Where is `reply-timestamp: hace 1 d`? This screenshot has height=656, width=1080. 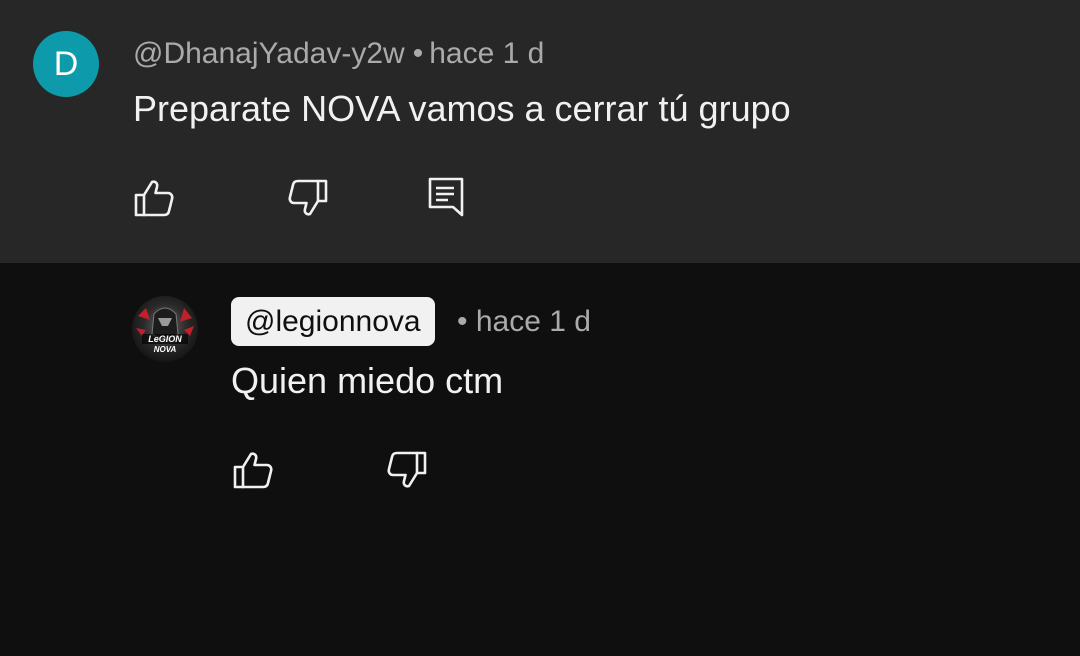 reply-timestamp: hace 1 d is located at coordinates (533, 321).